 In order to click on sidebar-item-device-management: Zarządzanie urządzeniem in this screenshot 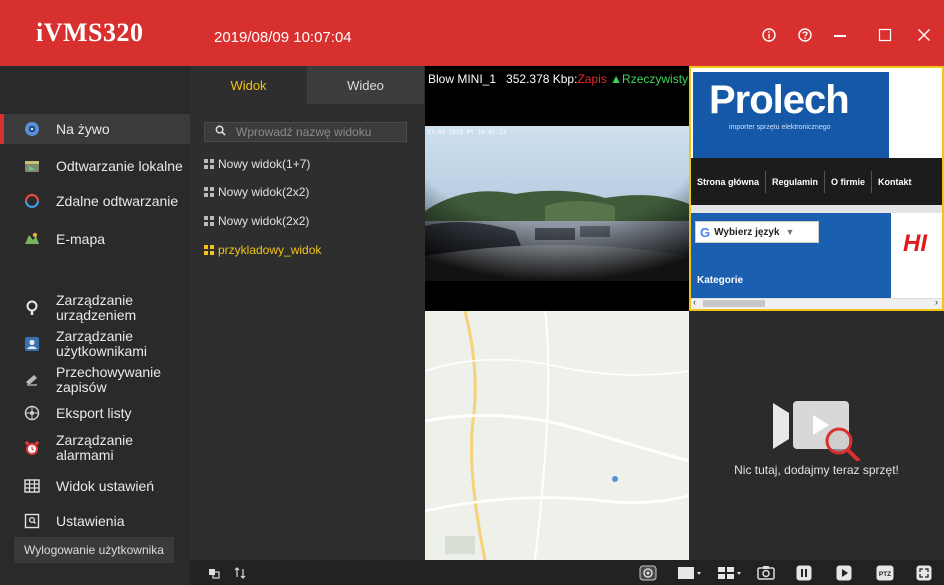, I will do `click(95, 308)`.